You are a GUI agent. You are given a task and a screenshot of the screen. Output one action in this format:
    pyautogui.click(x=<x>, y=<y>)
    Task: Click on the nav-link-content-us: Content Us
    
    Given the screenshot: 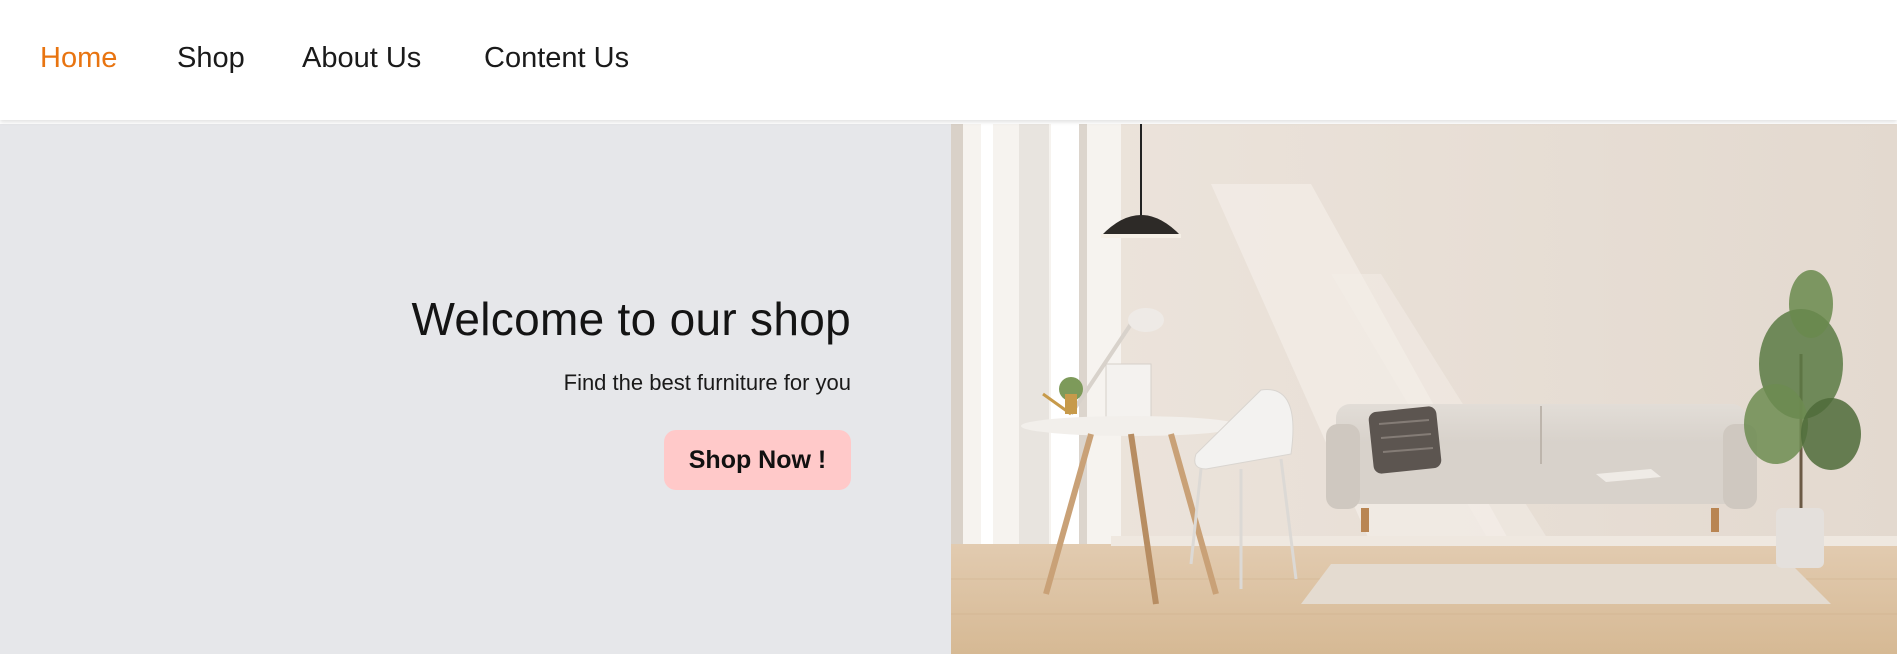 What is the action you would take?
    pyautogui.click(x=556, y=58)
    